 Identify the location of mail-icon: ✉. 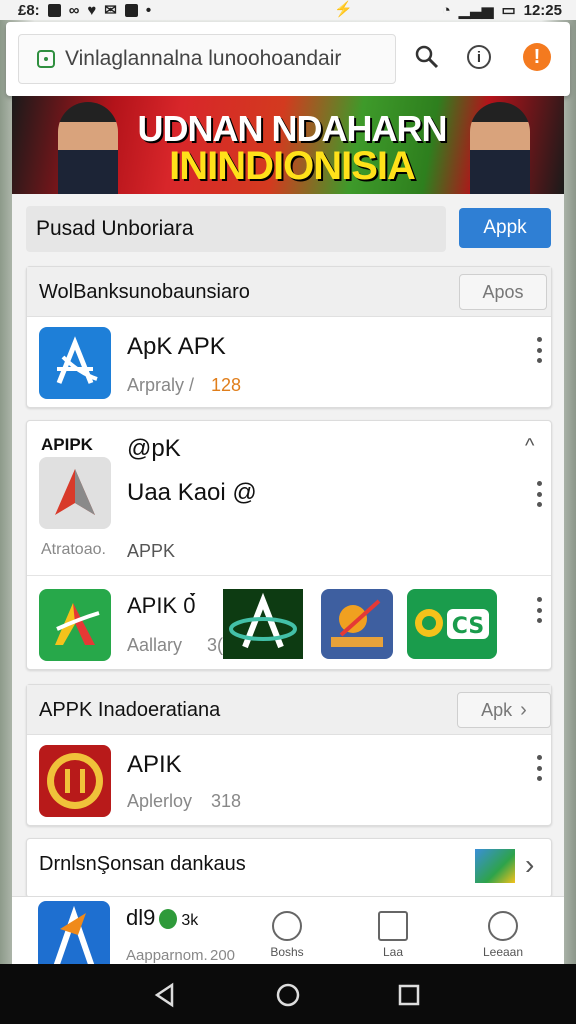
(110, 10).